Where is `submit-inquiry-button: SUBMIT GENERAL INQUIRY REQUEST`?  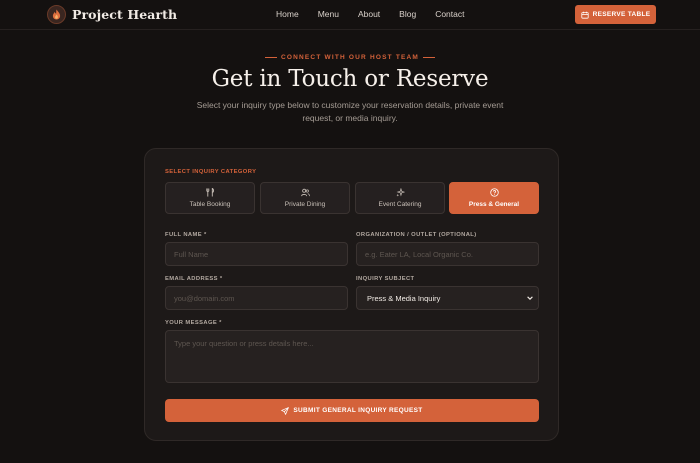
submit-inquiry-button: SUBMIT GENERAL INQUIRY REQUEST is located at coordinates (352, 410).